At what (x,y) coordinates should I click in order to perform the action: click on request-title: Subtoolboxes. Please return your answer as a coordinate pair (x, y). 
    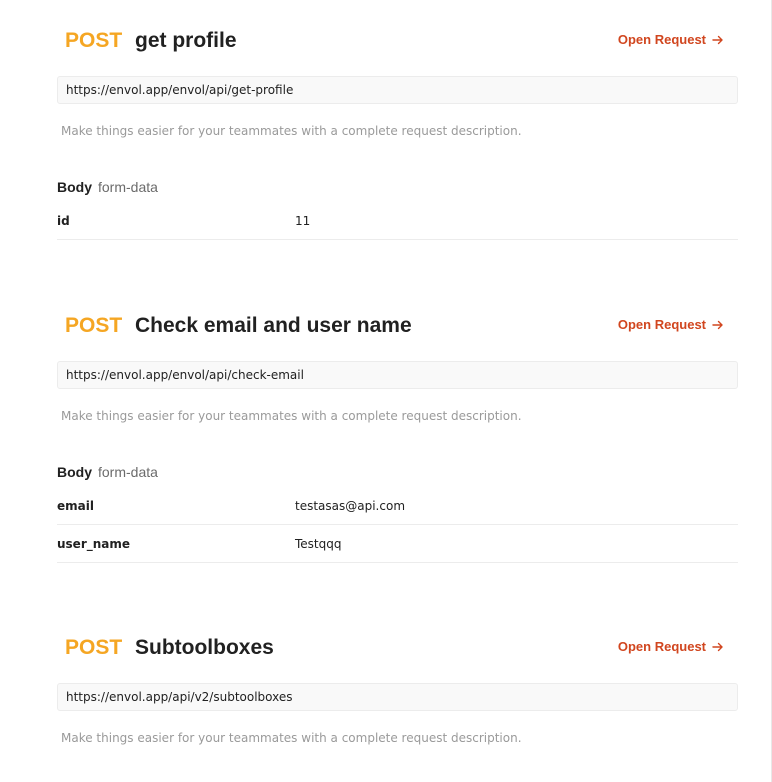
    Looking at the image, I should click on (204, 647).